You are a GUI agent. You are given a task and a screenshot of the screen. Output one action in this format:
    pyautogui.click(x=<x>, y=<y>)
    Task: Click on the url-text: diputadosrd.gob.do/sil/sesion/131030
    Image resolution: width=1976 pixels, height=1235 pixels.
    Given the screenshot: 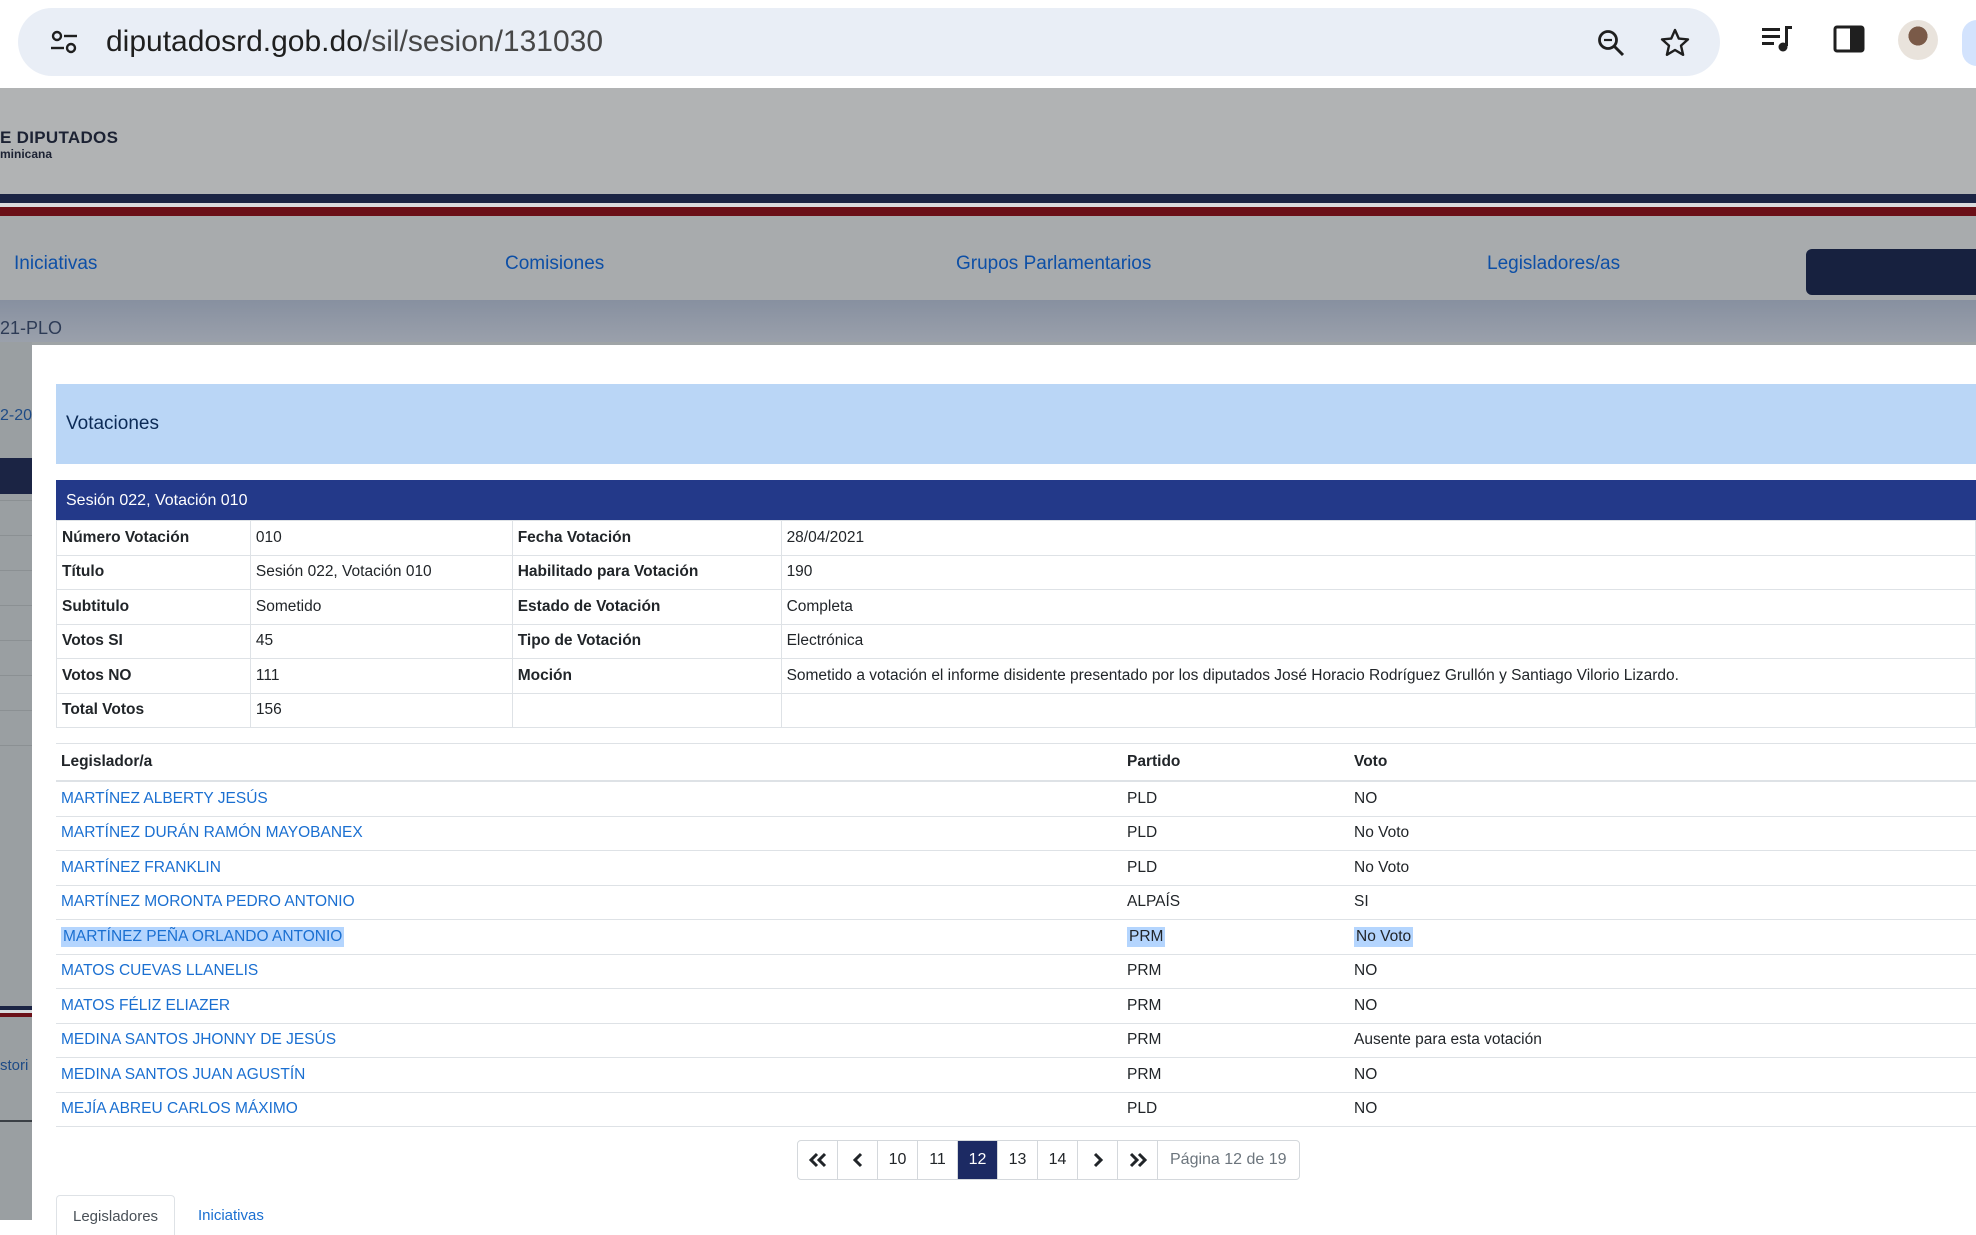 What is the action you would take?
    pyautogui.click(x=354, y=42)
    